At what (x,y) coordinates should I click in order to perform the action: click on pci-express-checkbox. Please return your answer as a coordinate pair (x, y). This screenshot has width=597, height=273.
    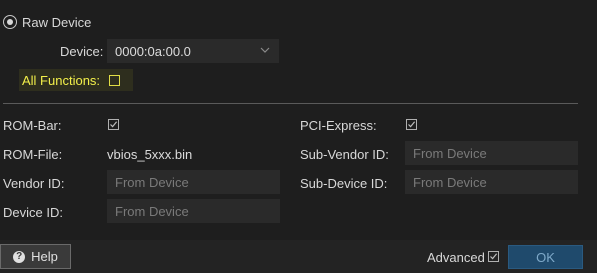
    Looking at the image, I should click on (411, 124).